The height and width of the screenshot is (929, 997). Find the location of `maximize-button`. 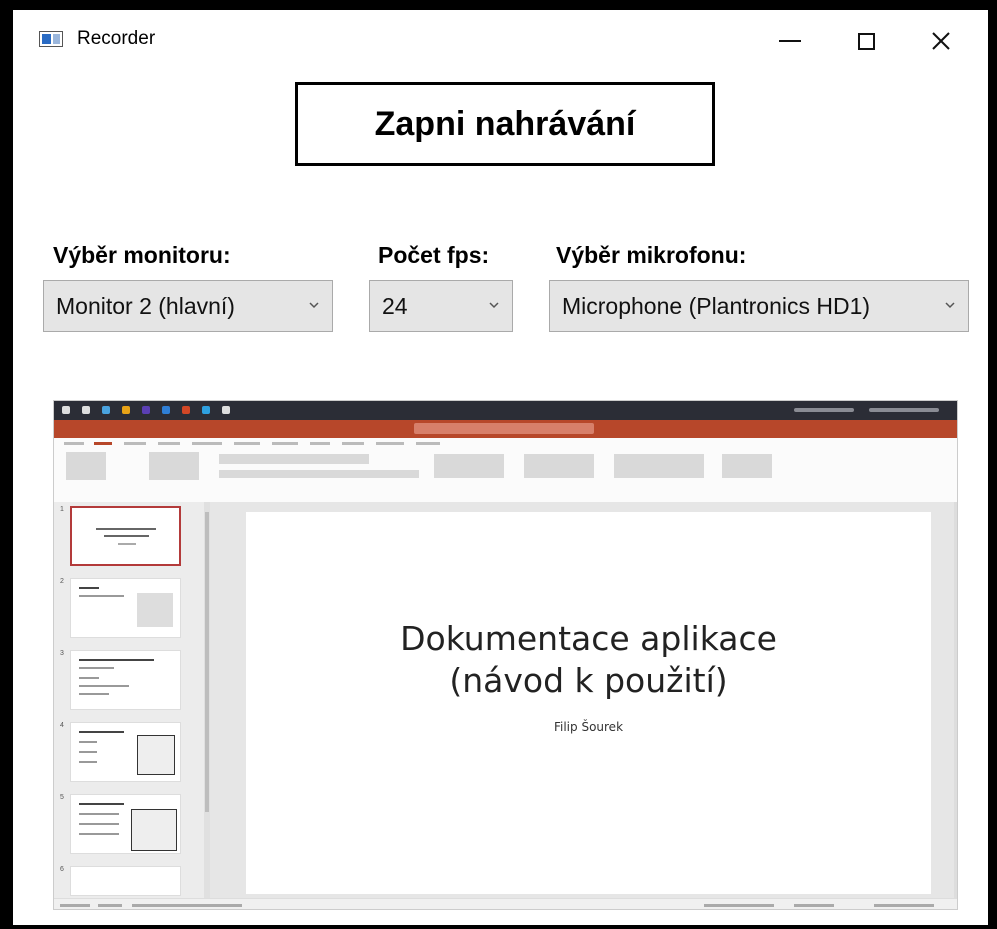

maximize-button is located at coordinates (866, 41).